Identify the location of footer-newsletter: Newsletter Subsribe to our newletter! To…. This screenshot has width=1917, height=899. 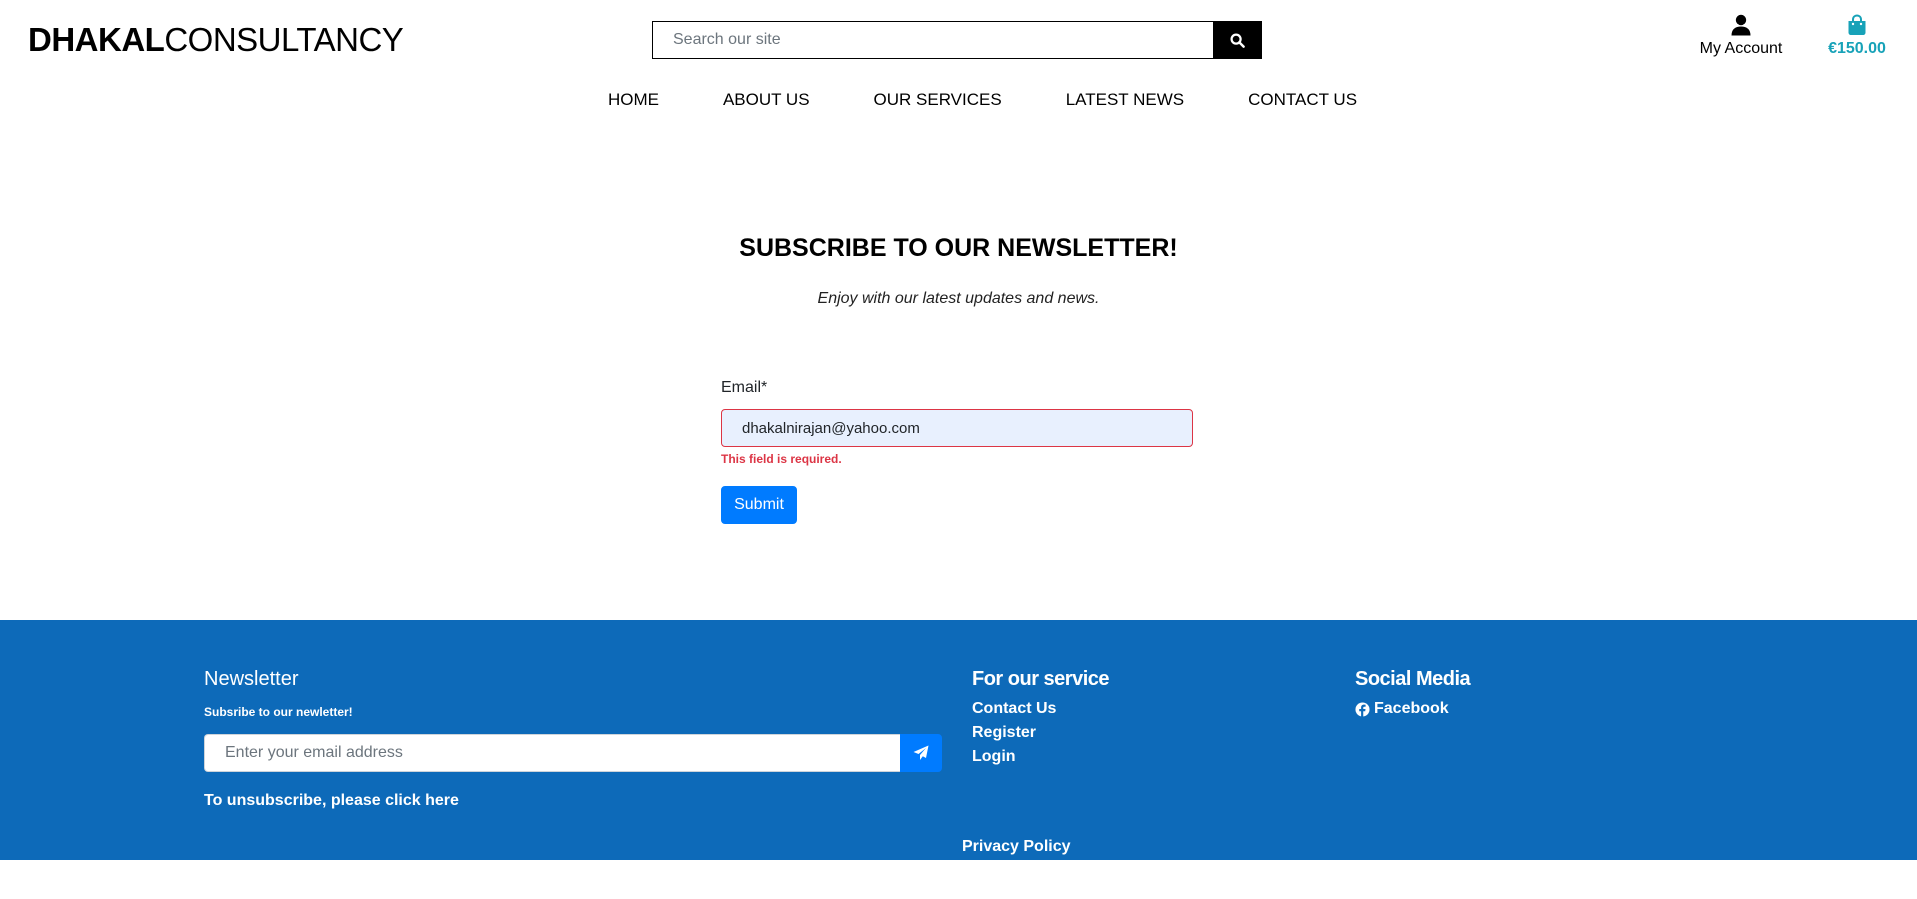
(573, 739).